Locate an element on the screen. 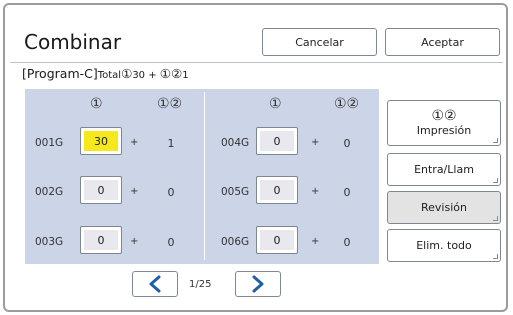 This screenshot has height=315, width=513. review-label: Revisión is located at coordinates (444, 207).